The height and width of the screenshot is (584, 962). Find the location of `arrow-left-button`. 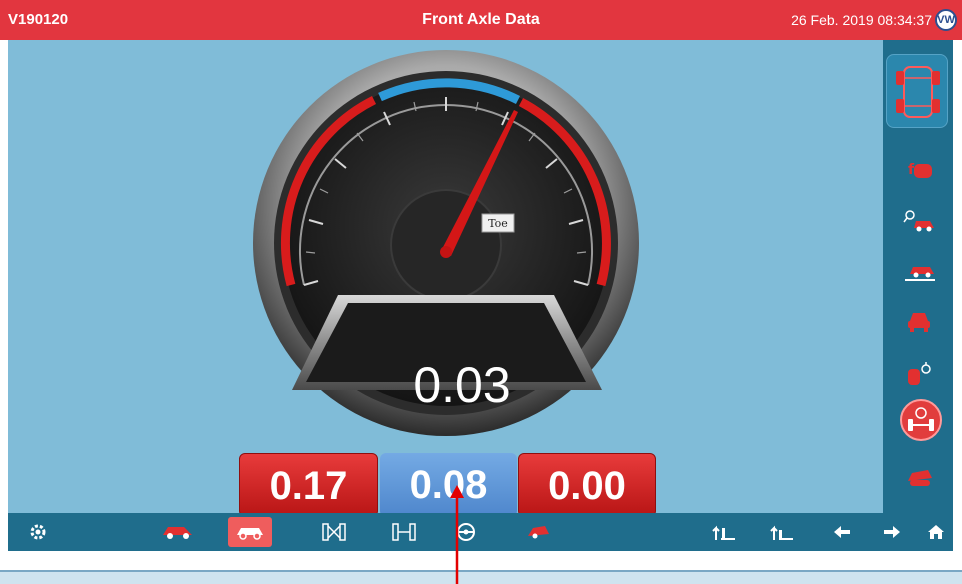

arrow-left-button is located at coordinates (842, 532).